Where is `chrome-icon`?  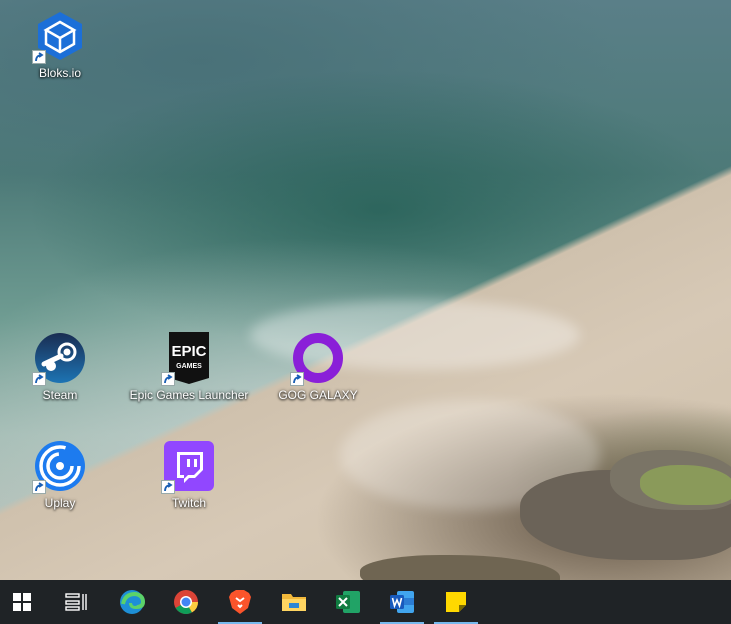 chrome-icon is located at coordinates (186, 602).